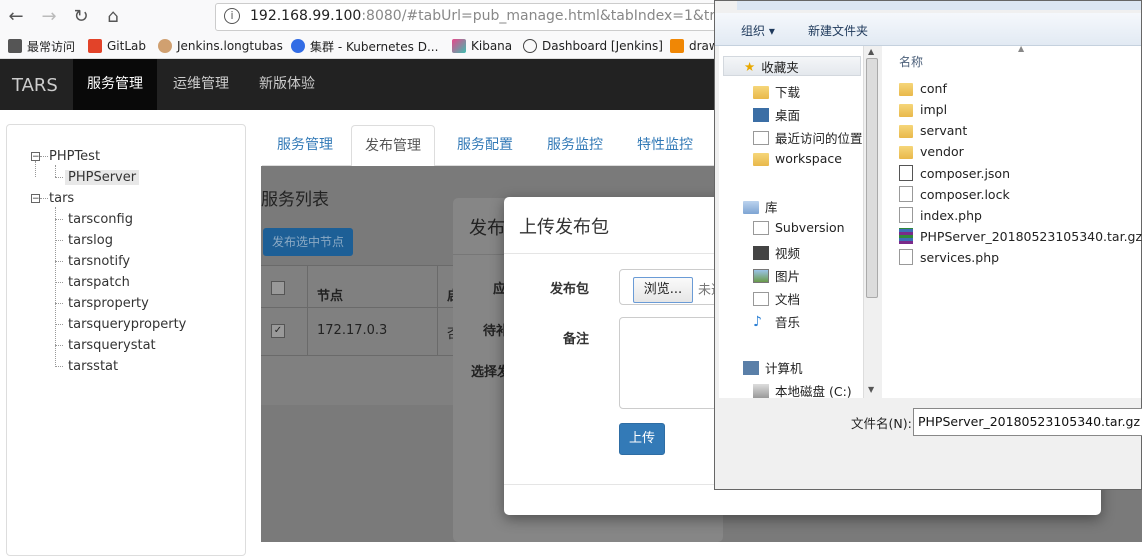 The width and height of the screenshot is (1142, 556). Describe the element at coordinates (771, 207) in the screenshot. I see `nav-label: 库` at that location.